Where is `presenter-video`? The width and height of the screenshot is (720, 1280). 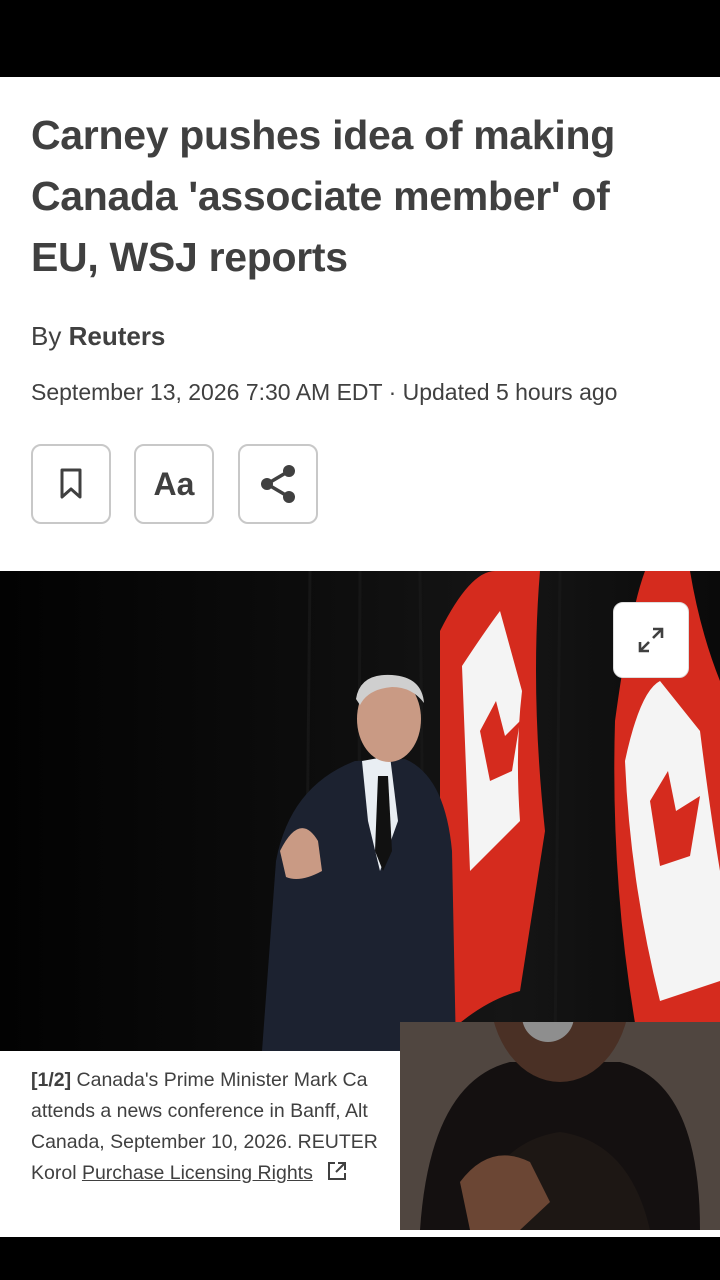 presenter-video is located at coordinates (560, 1126).